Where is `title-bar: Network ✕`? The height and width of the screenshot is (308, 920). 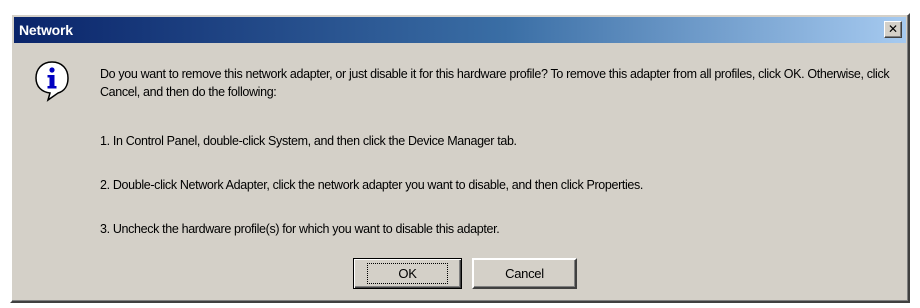
title-bar: Network ✕ is located at coordinates (460, 30).